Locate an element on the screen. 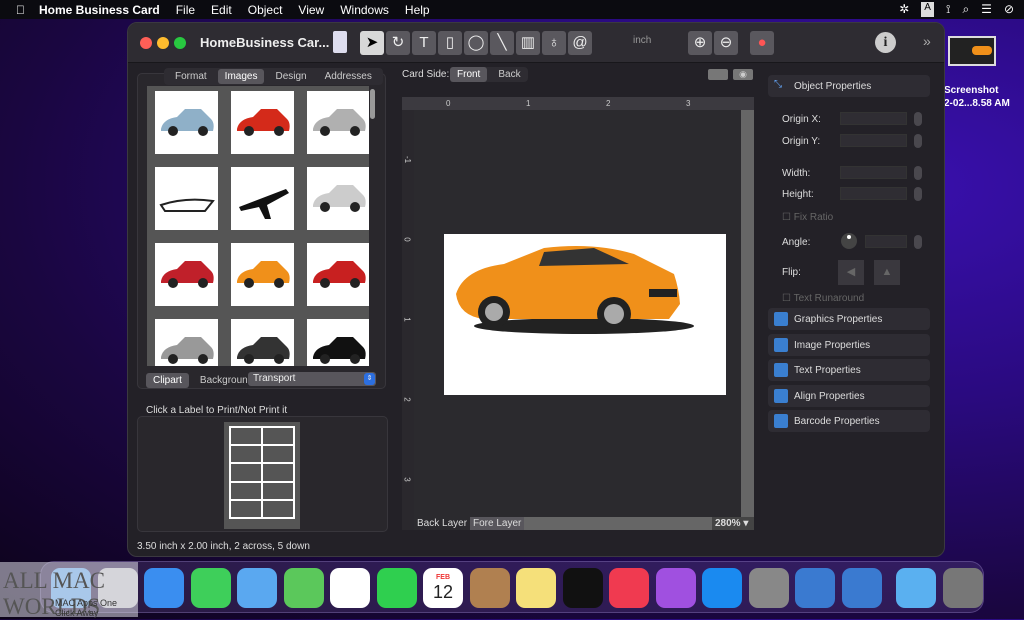  menu-windows: Windows is located at coordinates (364, 10).